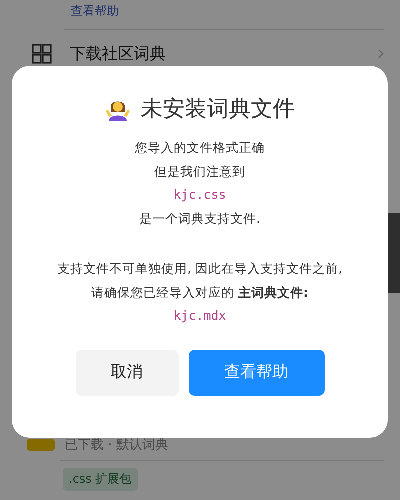  Describe the element at coordinates (218, 110) in the screenshot. I see `dialog-title: 未安装词典文件` at that location.